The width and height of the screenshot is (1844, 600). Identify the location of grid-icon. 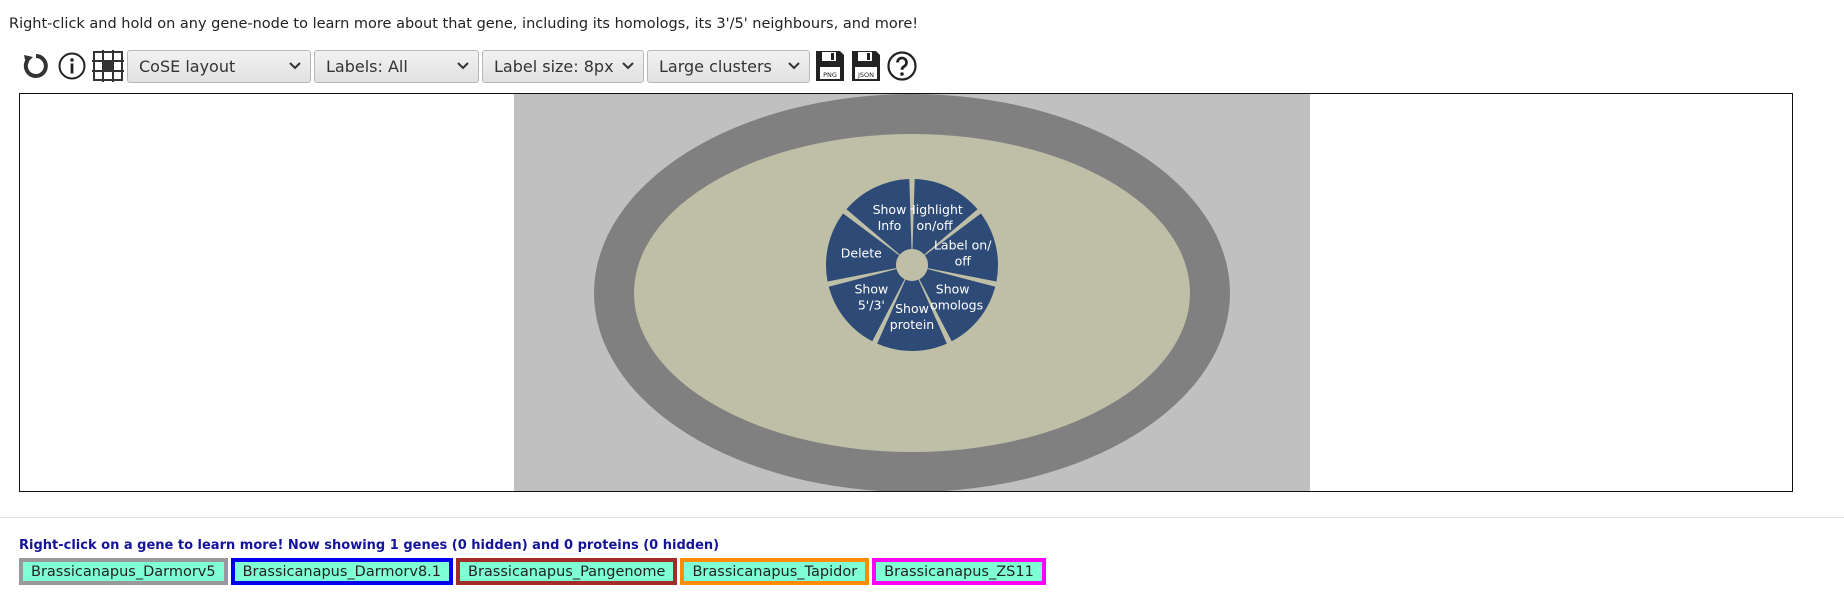
(108, 66).